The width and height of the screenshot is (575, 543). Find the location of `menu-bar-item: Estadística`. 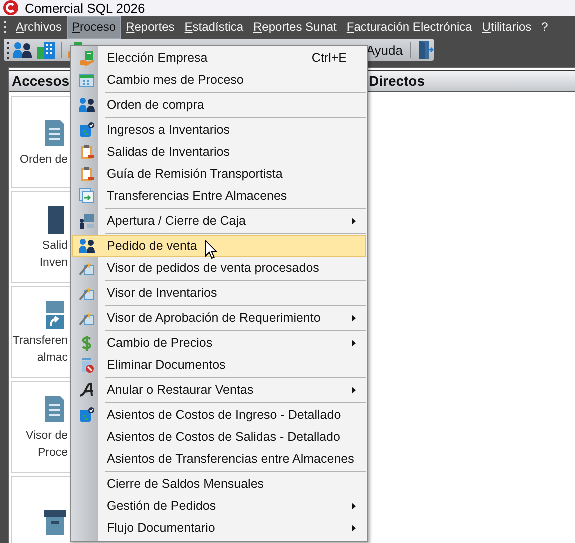

menu-bar-item: Estadística is located at coordinates (214, 27).